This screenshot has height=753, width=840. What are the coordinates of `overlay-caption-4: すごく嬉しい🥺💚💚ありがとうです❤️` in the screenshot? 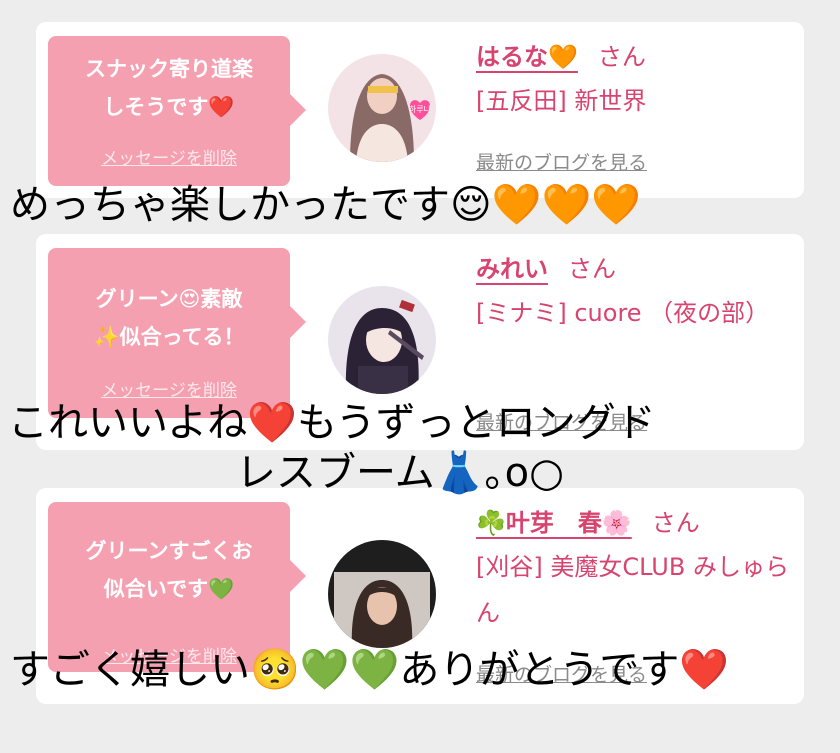 It's located at (370, 670).